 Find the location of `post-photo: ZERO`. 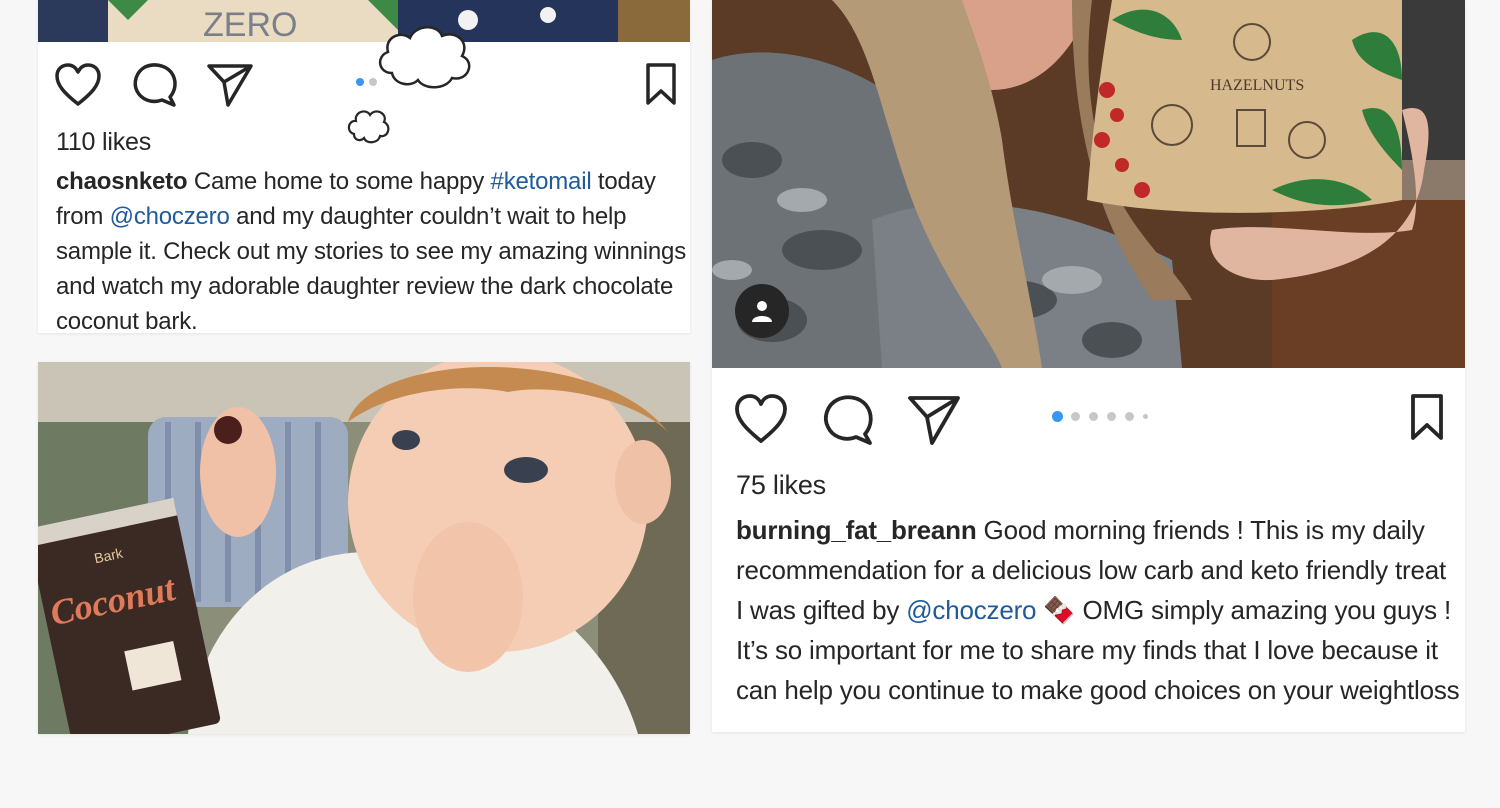

post-photo: ZERO is located at coordinates (364, 21).